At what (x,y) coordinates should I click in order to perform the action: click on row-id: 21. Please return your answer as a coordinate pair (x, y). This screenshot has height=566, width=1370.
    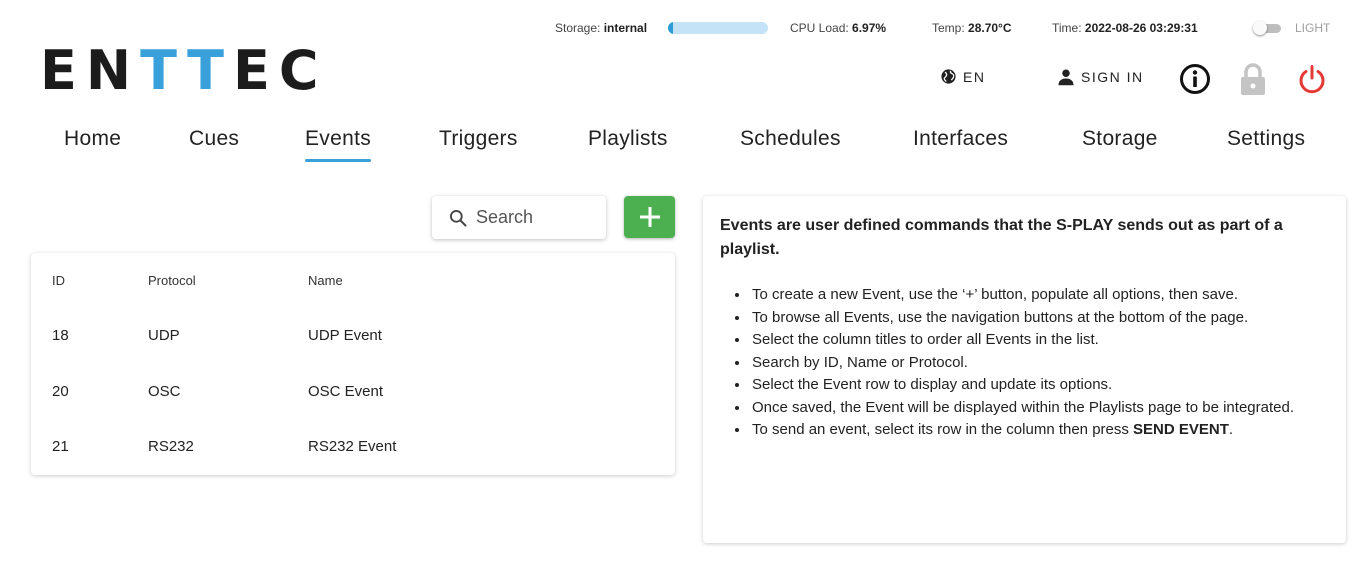
    Looking at the image, I should click on (60, 446).